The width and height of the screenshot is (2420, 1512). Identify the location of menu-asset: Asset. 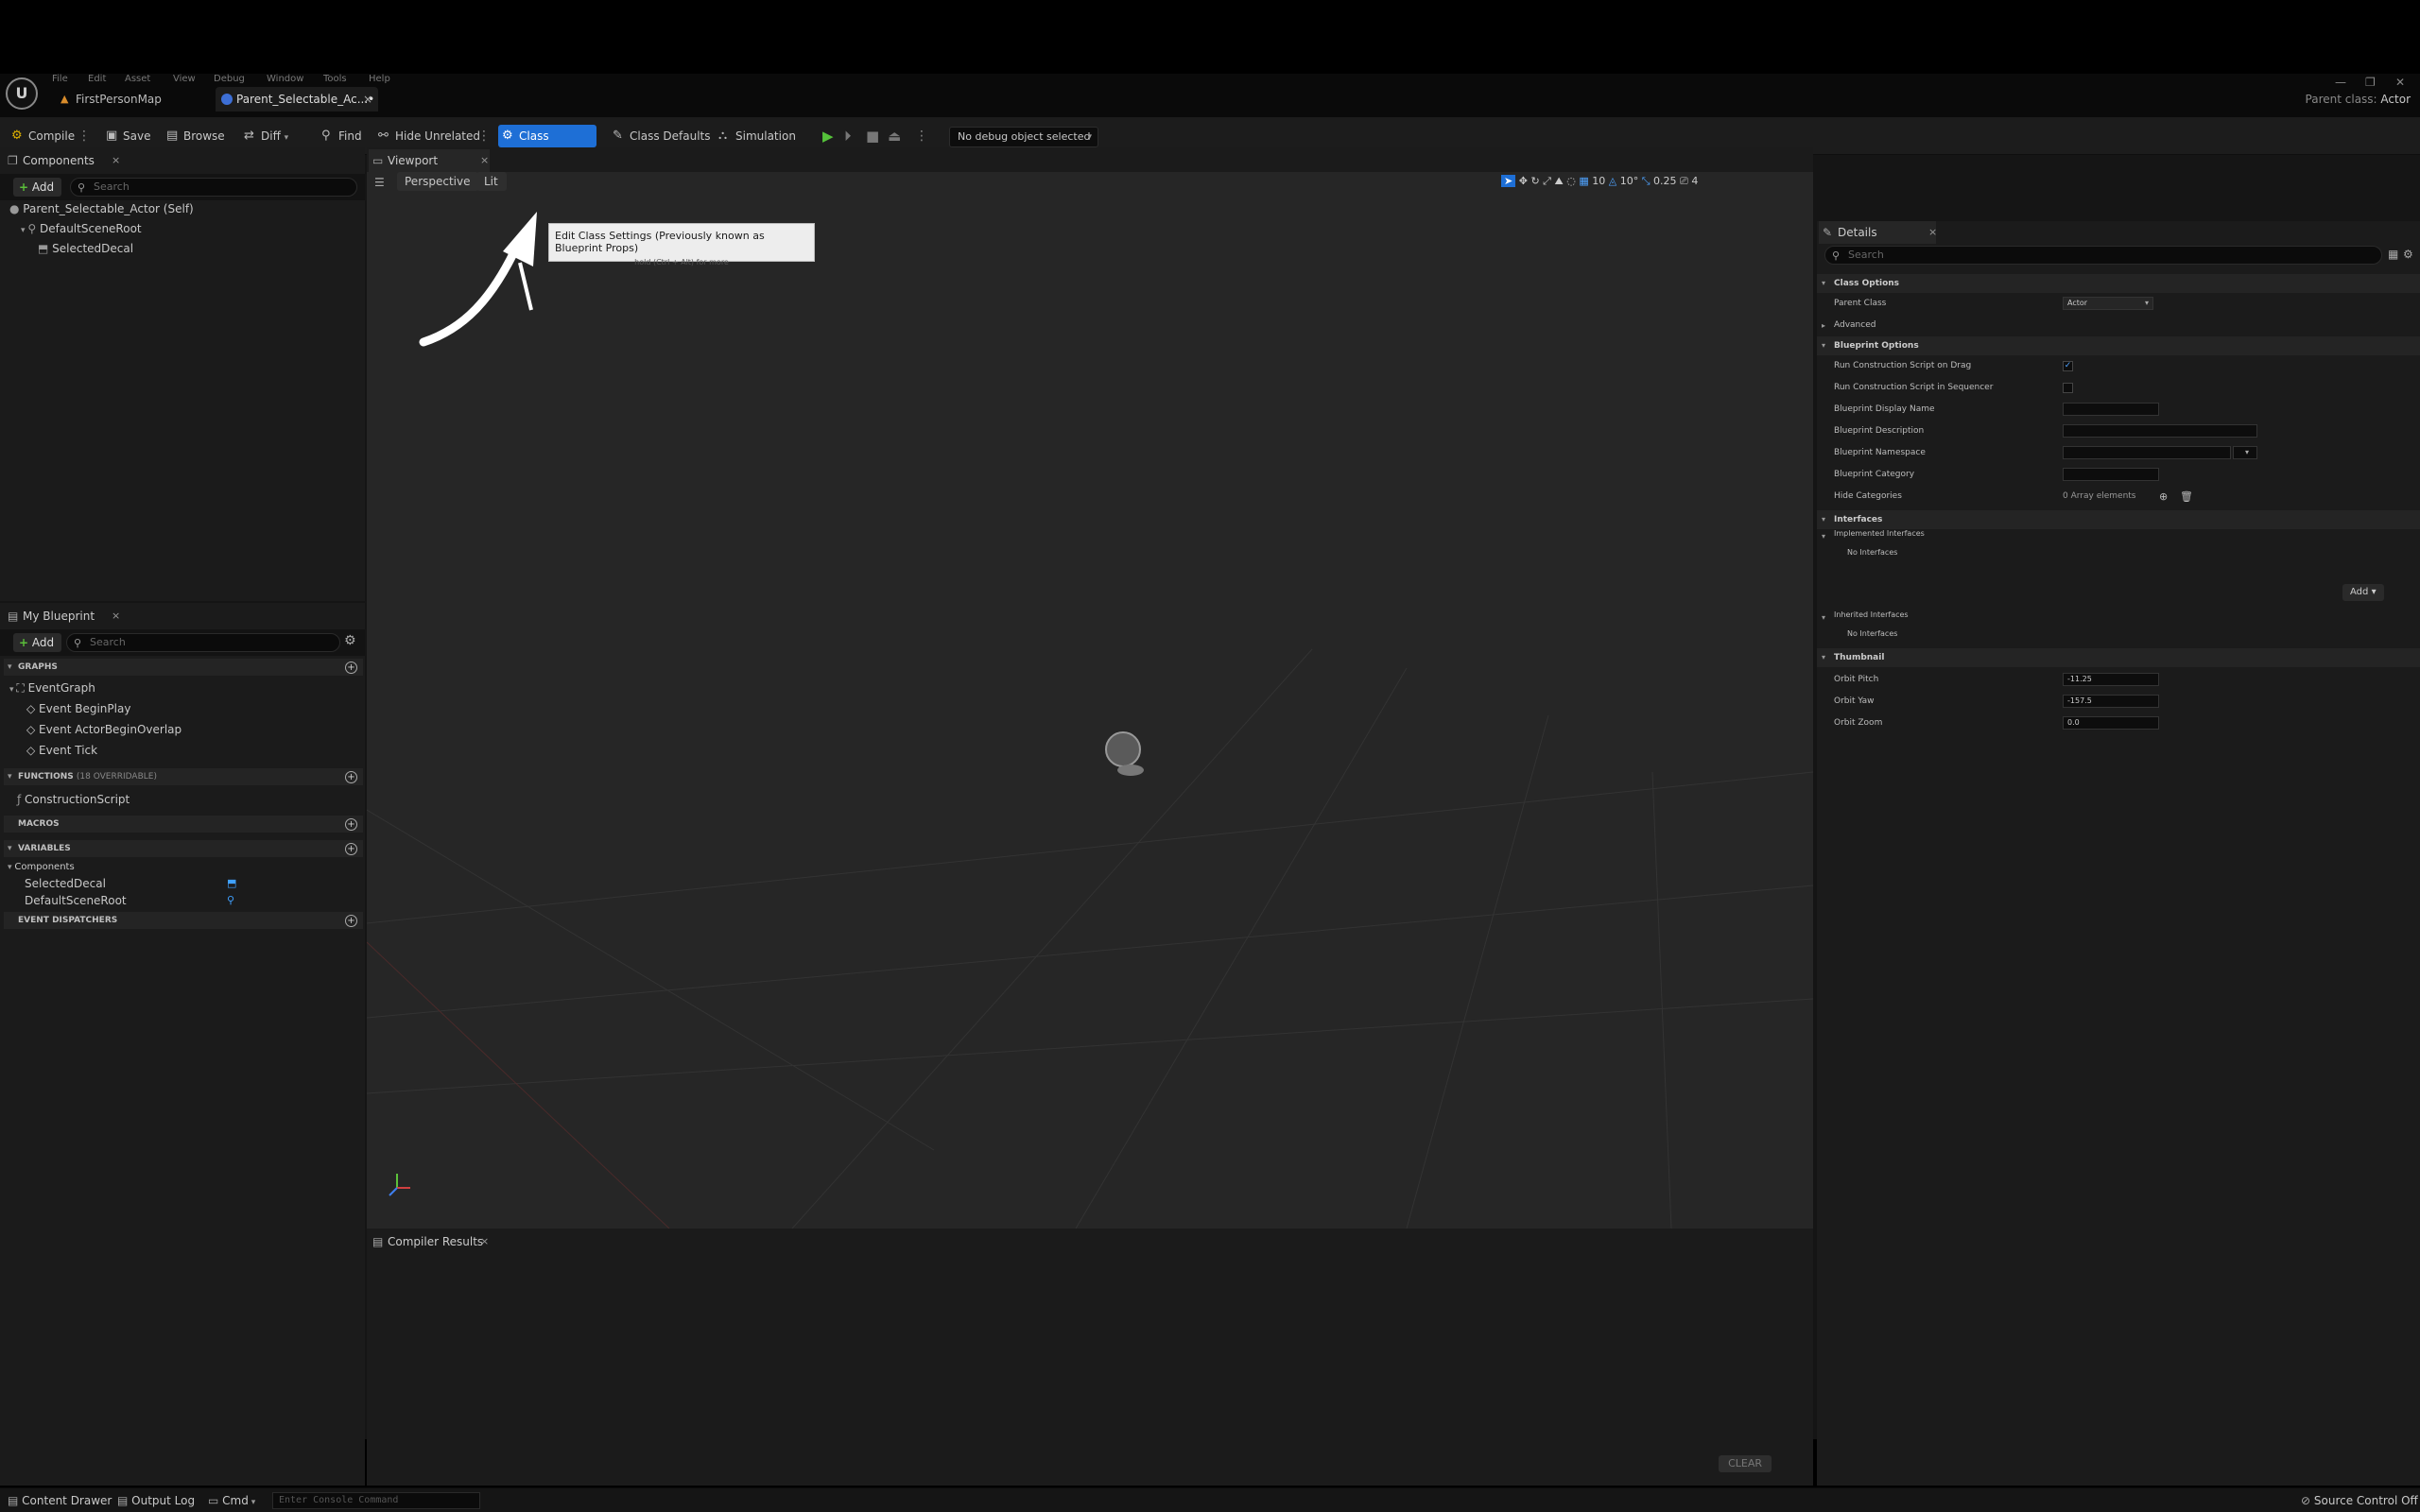
(137, 79).